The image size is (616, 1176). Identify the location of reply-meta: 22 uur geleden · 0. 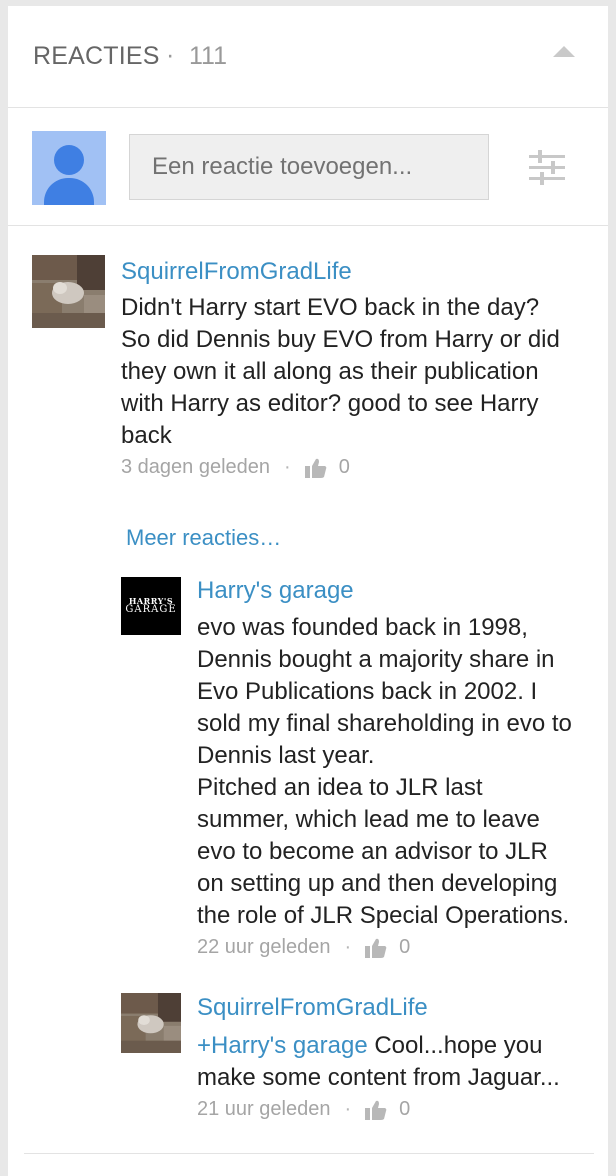
(303, 947).